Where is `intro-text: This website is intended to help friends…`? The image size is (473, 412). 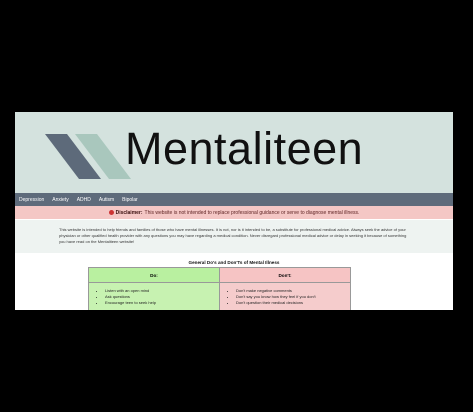 intro-text: This website is intended to help friends… is located at coordinates (233, 236).